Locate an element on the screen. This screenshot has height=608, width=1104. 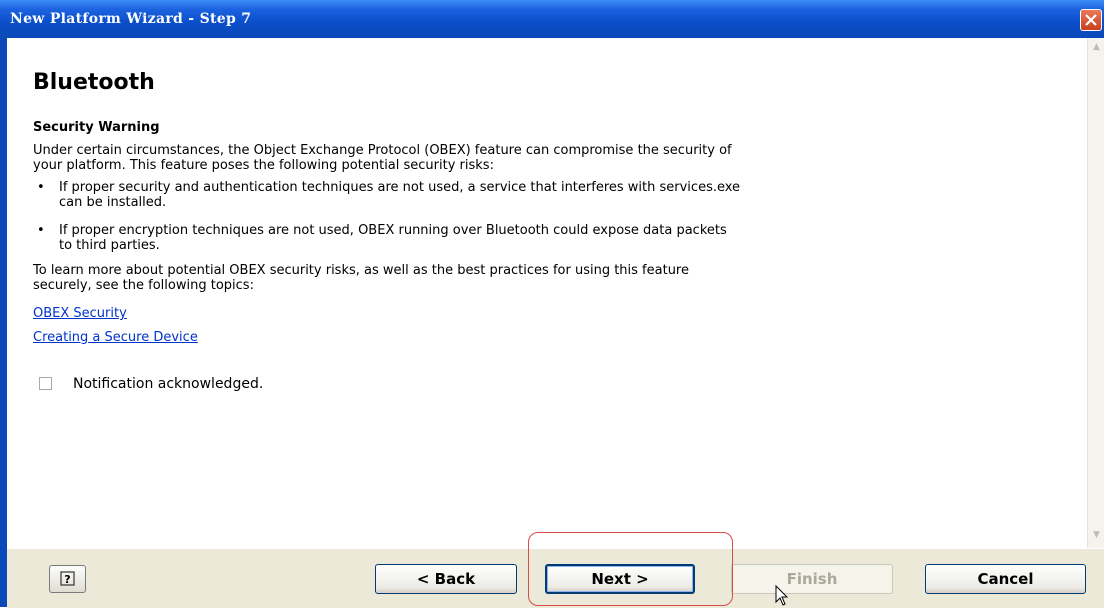
vertical-scrollbar: ▲ ▼ is located at coordinates (1095, 293).